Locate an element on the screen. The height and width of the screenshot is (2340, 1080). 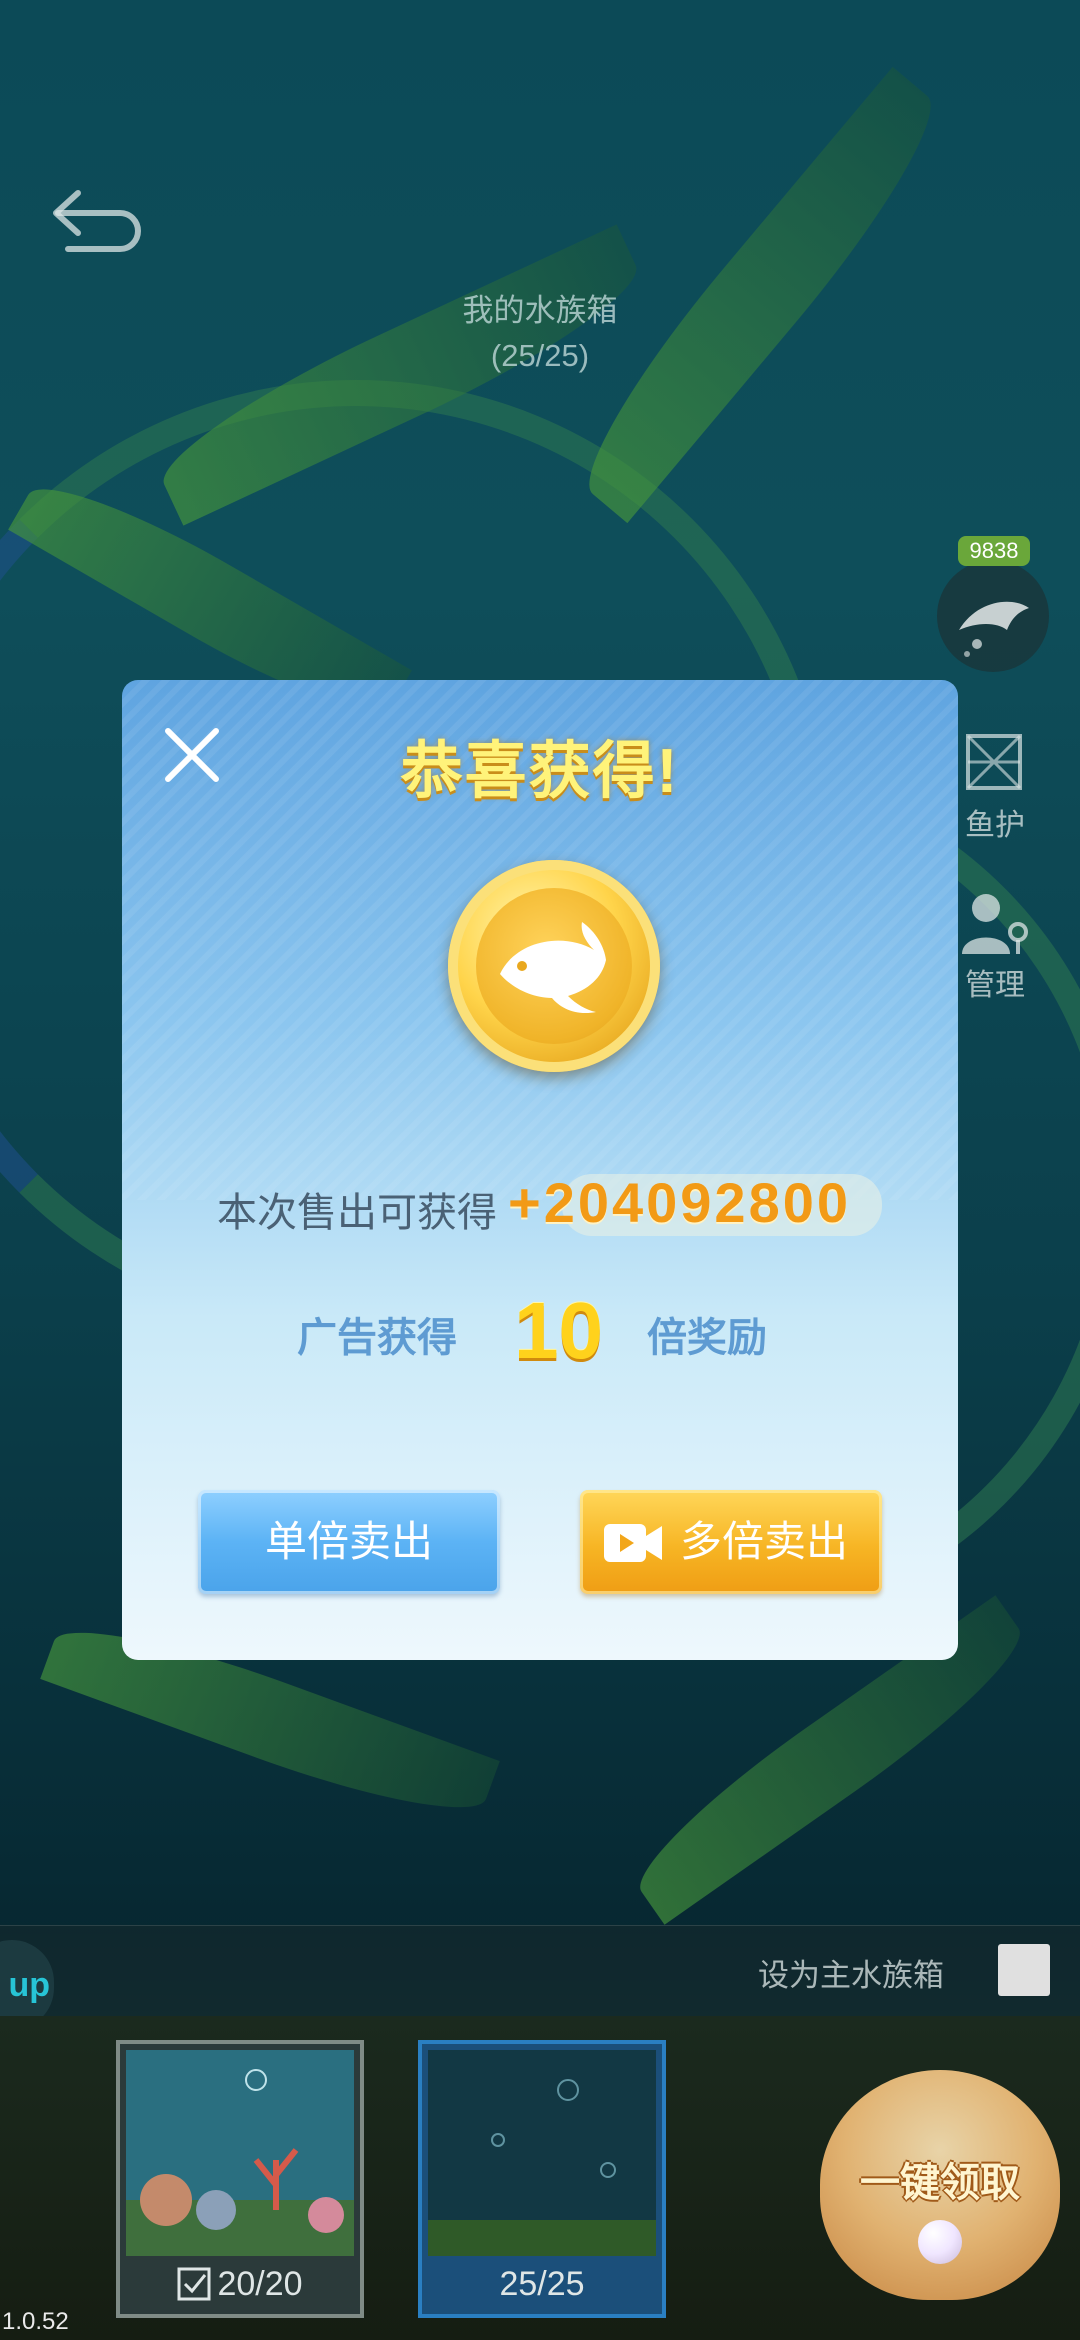
check-icon is located at coordinates (194, 2284).